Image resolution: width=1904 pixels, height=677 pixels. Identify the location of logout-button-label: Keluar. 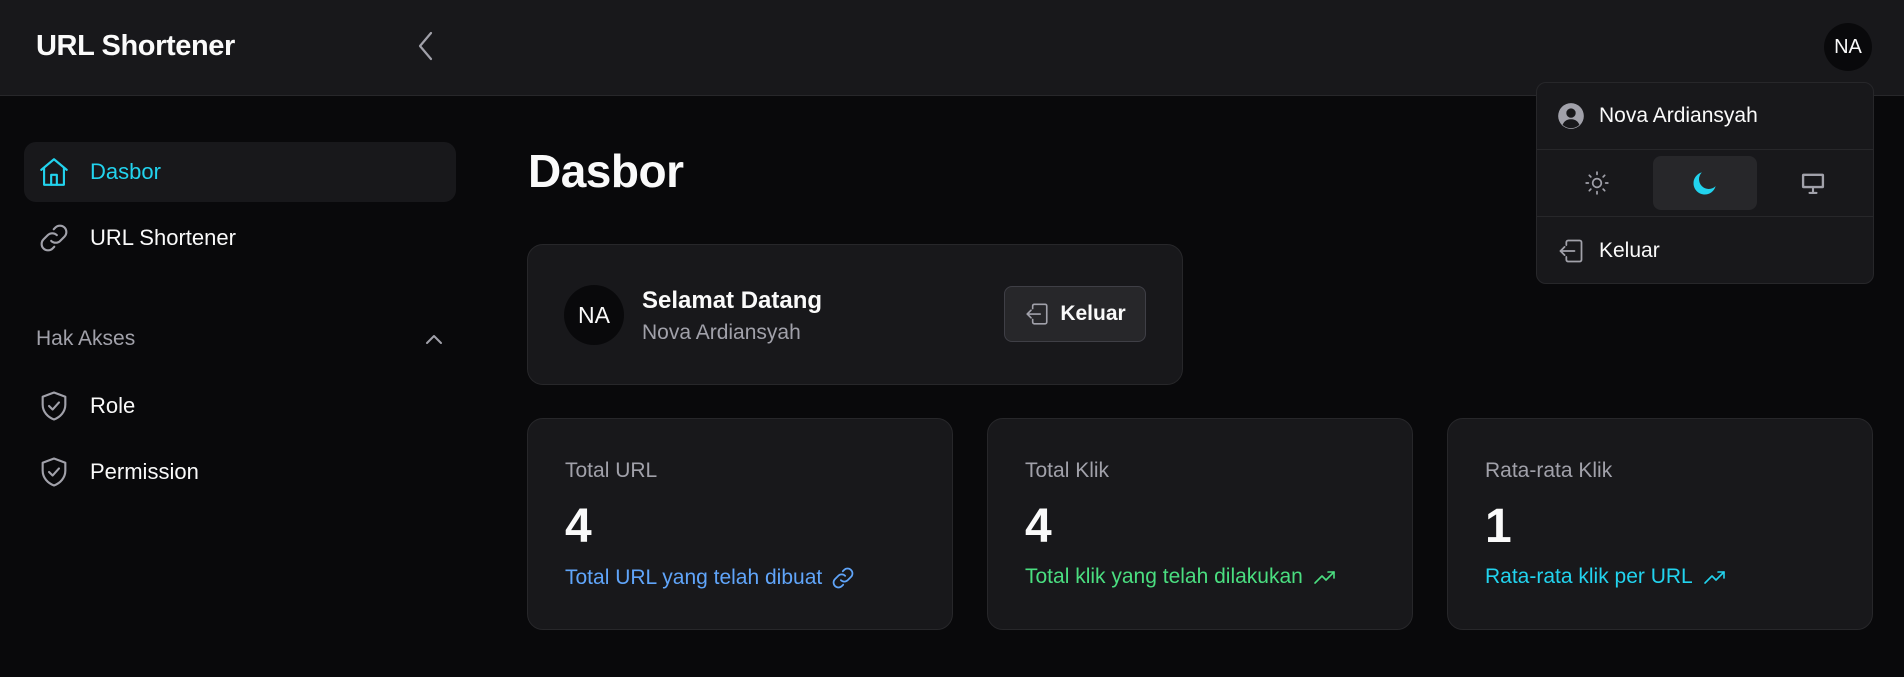
(1093, 313).